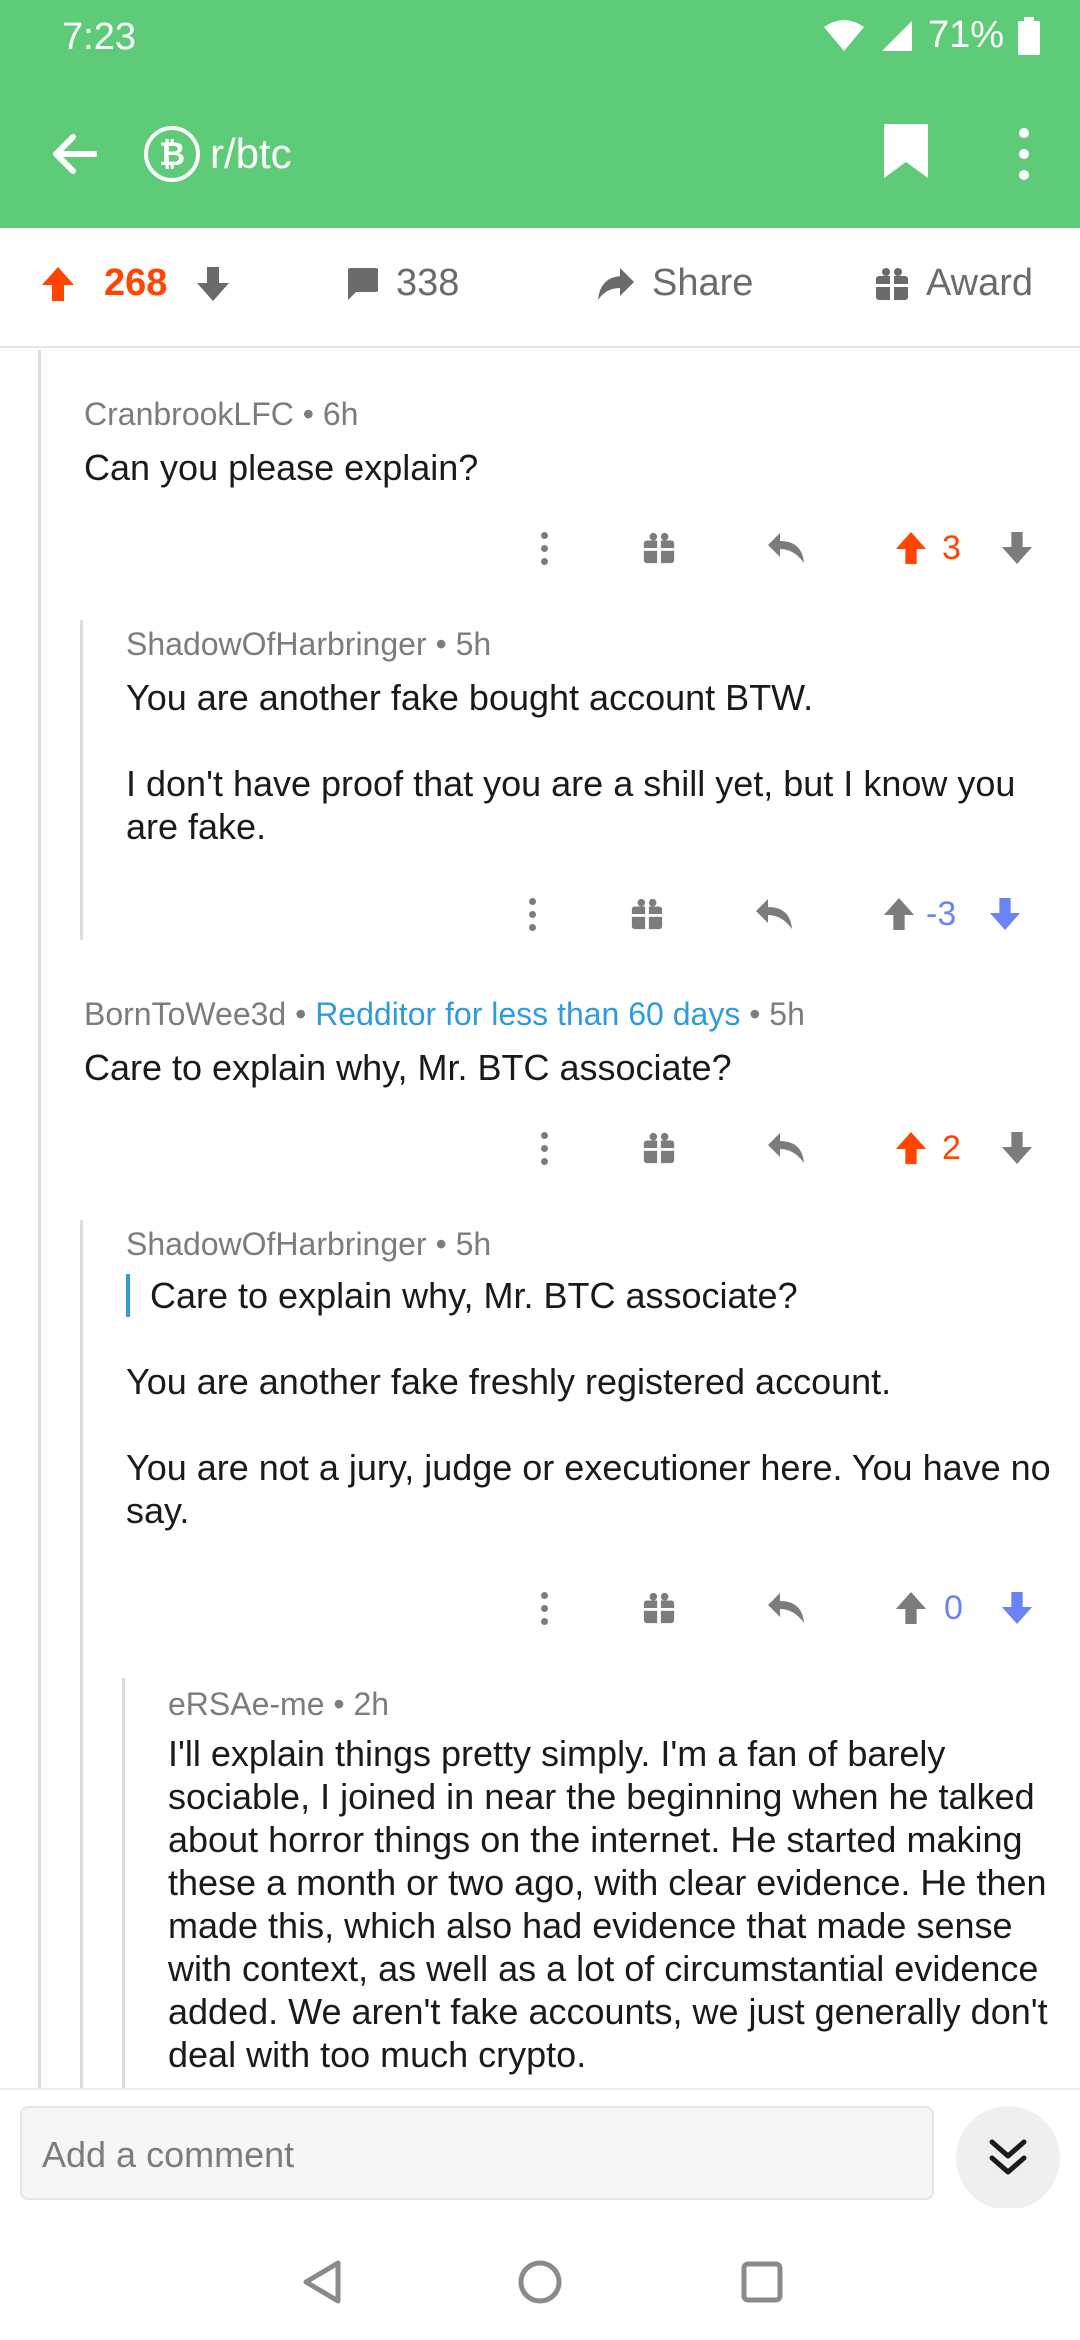 This screenshot has height=2340, width=1080. I want to click on subreddit-link: ₿ r/btc, so click(218, 154).